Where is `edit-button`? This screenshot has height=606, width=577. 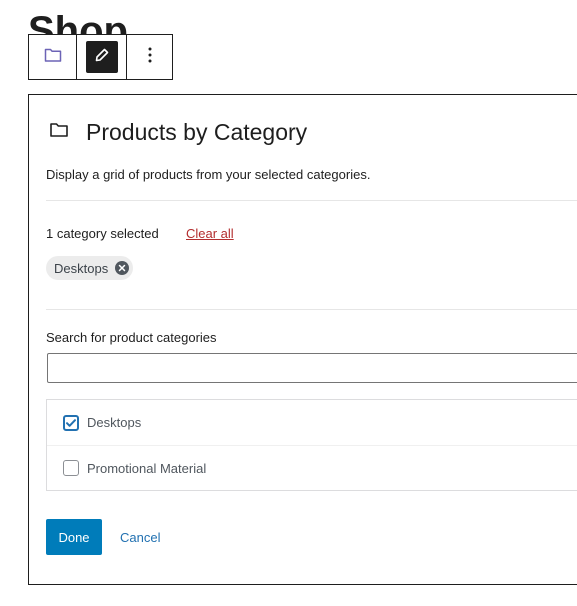
edit-button is located at coordinates (102, 57).